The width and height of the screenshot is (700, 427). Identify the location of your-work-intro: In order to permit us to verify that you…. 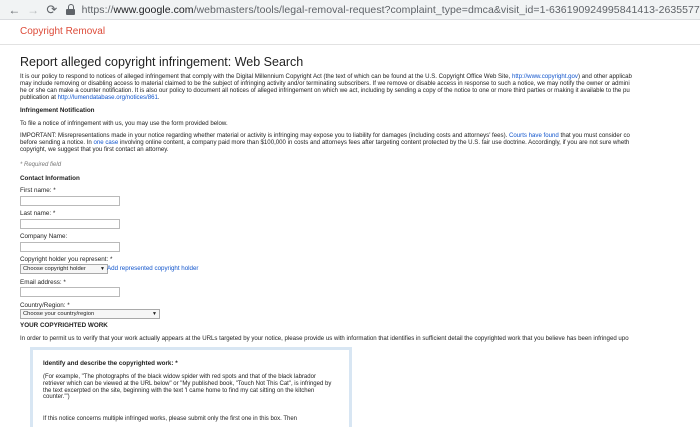
(324, 338).